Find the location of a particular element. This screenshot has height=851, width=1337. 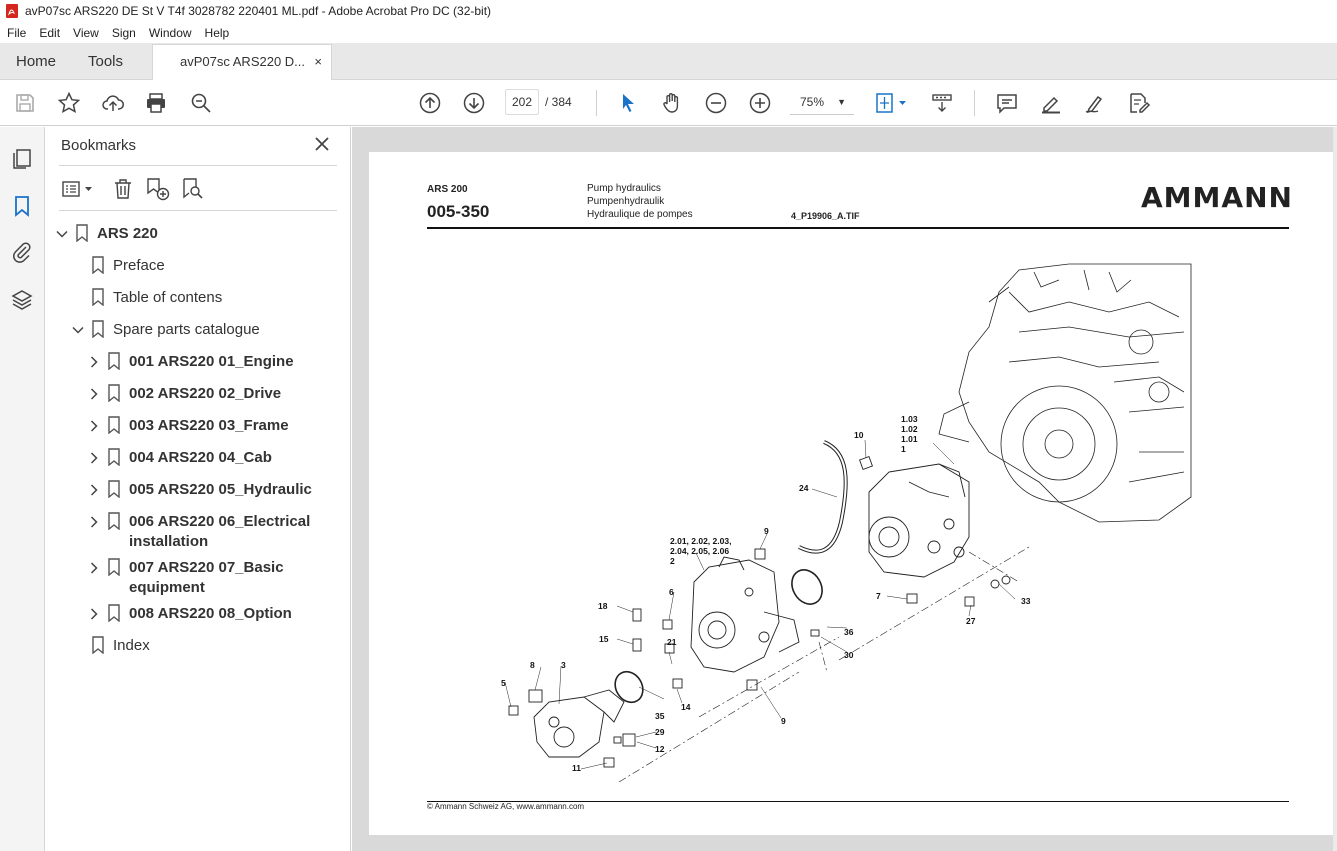

bookmark-preface: Preface is located at coordinates (128, 266).